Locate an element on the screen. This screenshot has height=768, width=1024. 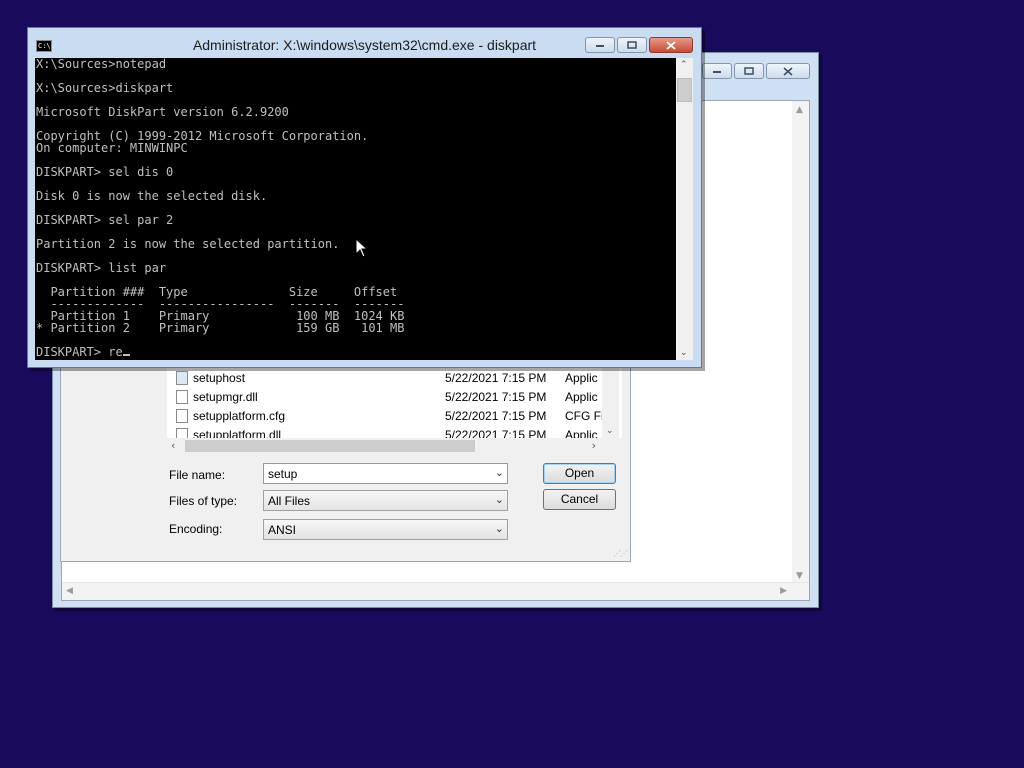
text-cursor is located at coordinates (126, 355).